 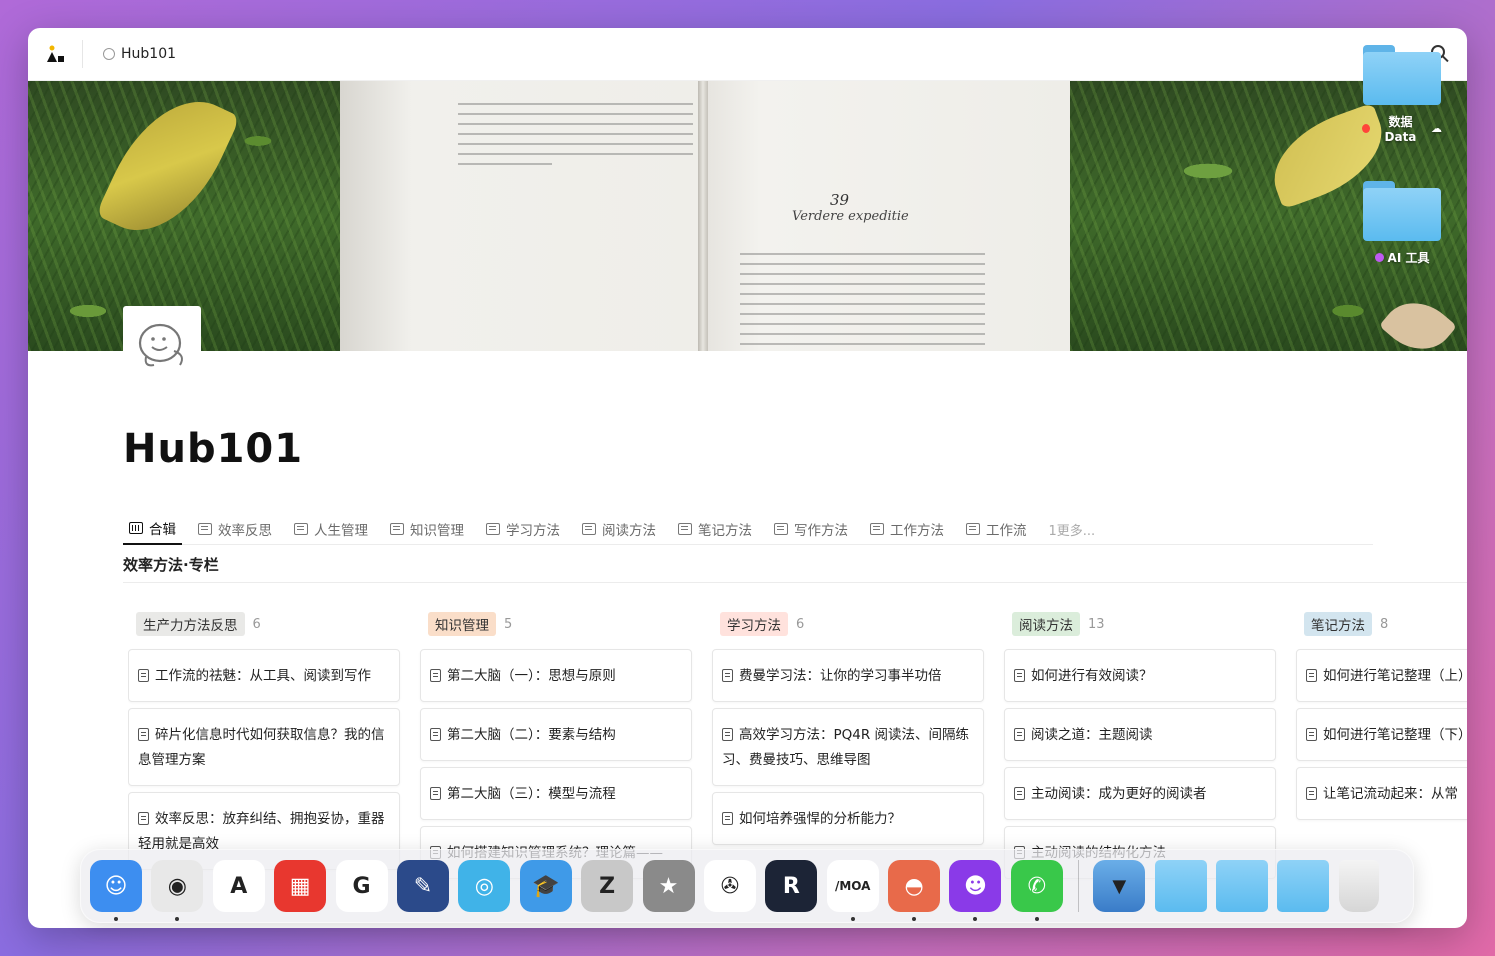 What do you see at coordinates (907, 529) in the screenshot?
I see `tab-8: 工作方法` at bounding box center [907, 529].